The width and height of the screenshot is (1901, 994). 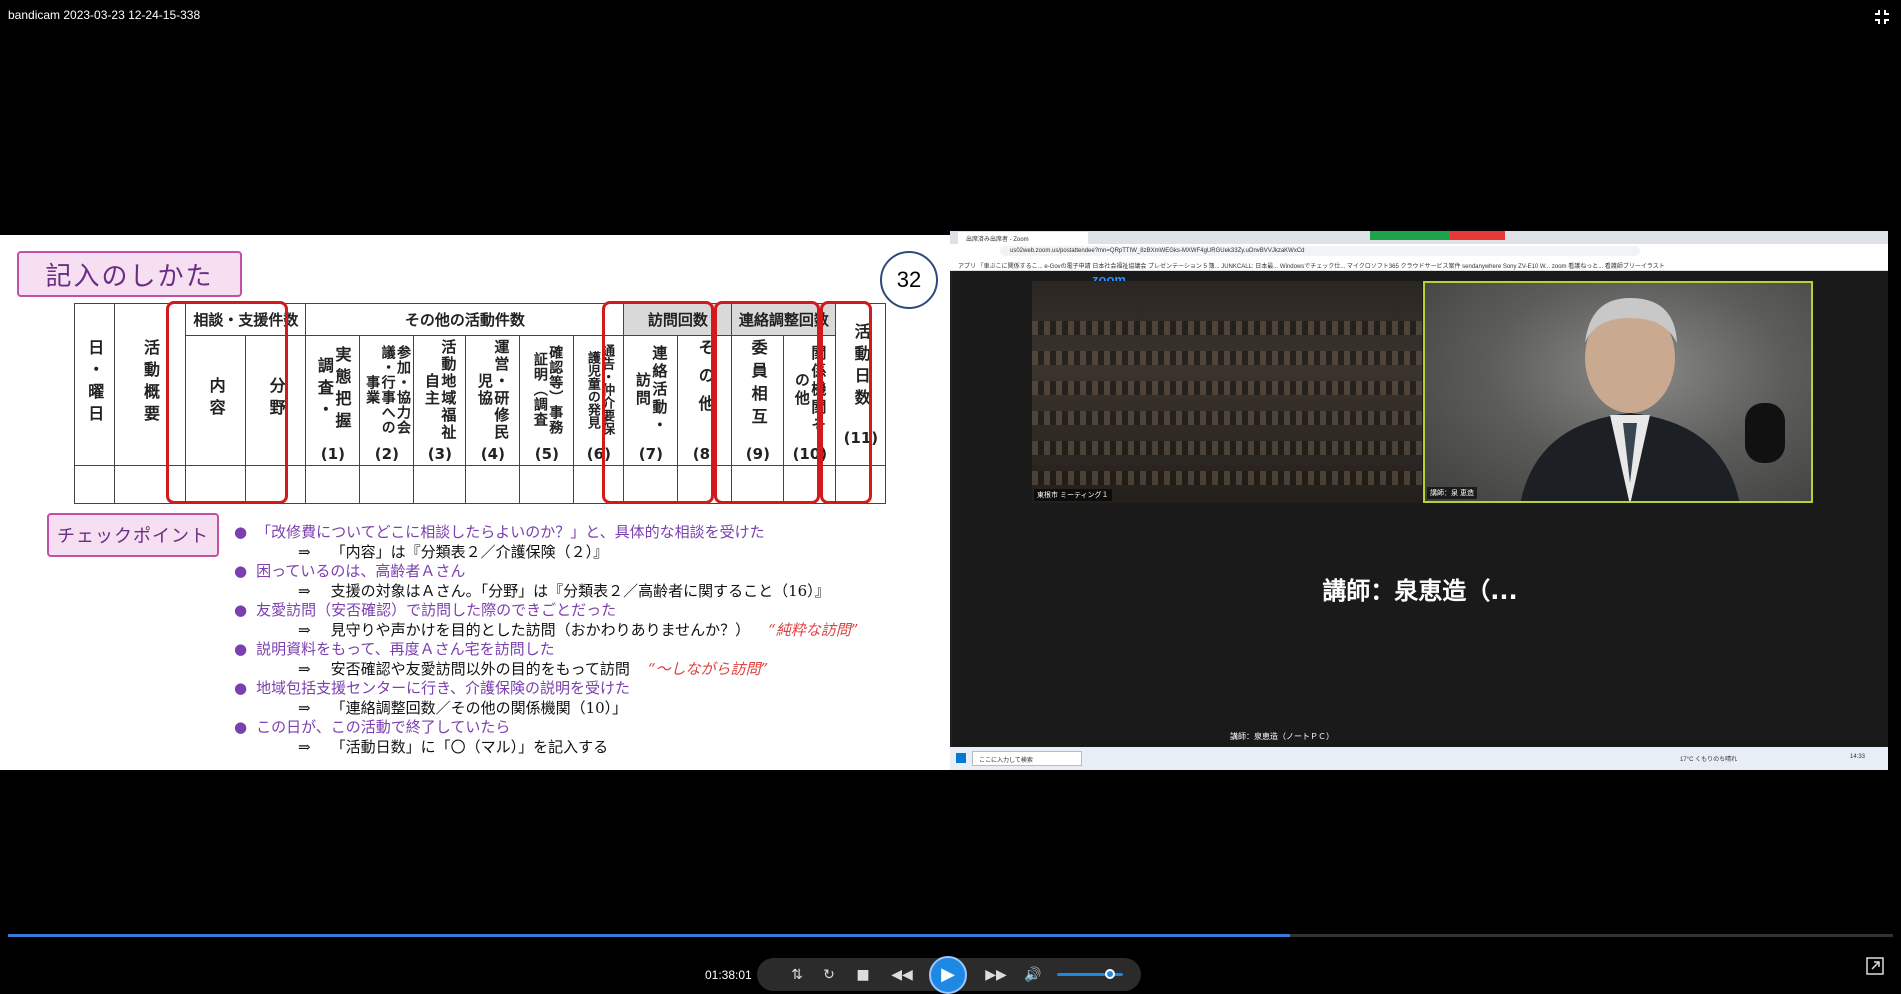 I want to click on window-title: bandicam 2023-03-23 12-24-15-338, so click(x=104, y=15).